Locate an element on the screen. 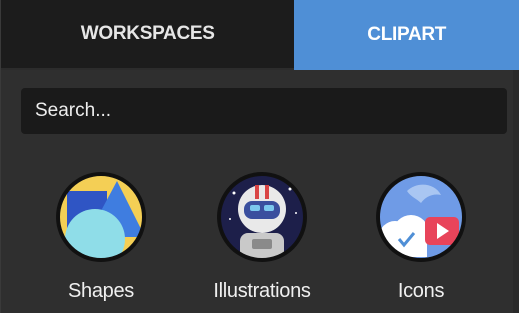 This screenshot has width=519, height=313. icons-collage-icon is located at coordinates (421, 217).